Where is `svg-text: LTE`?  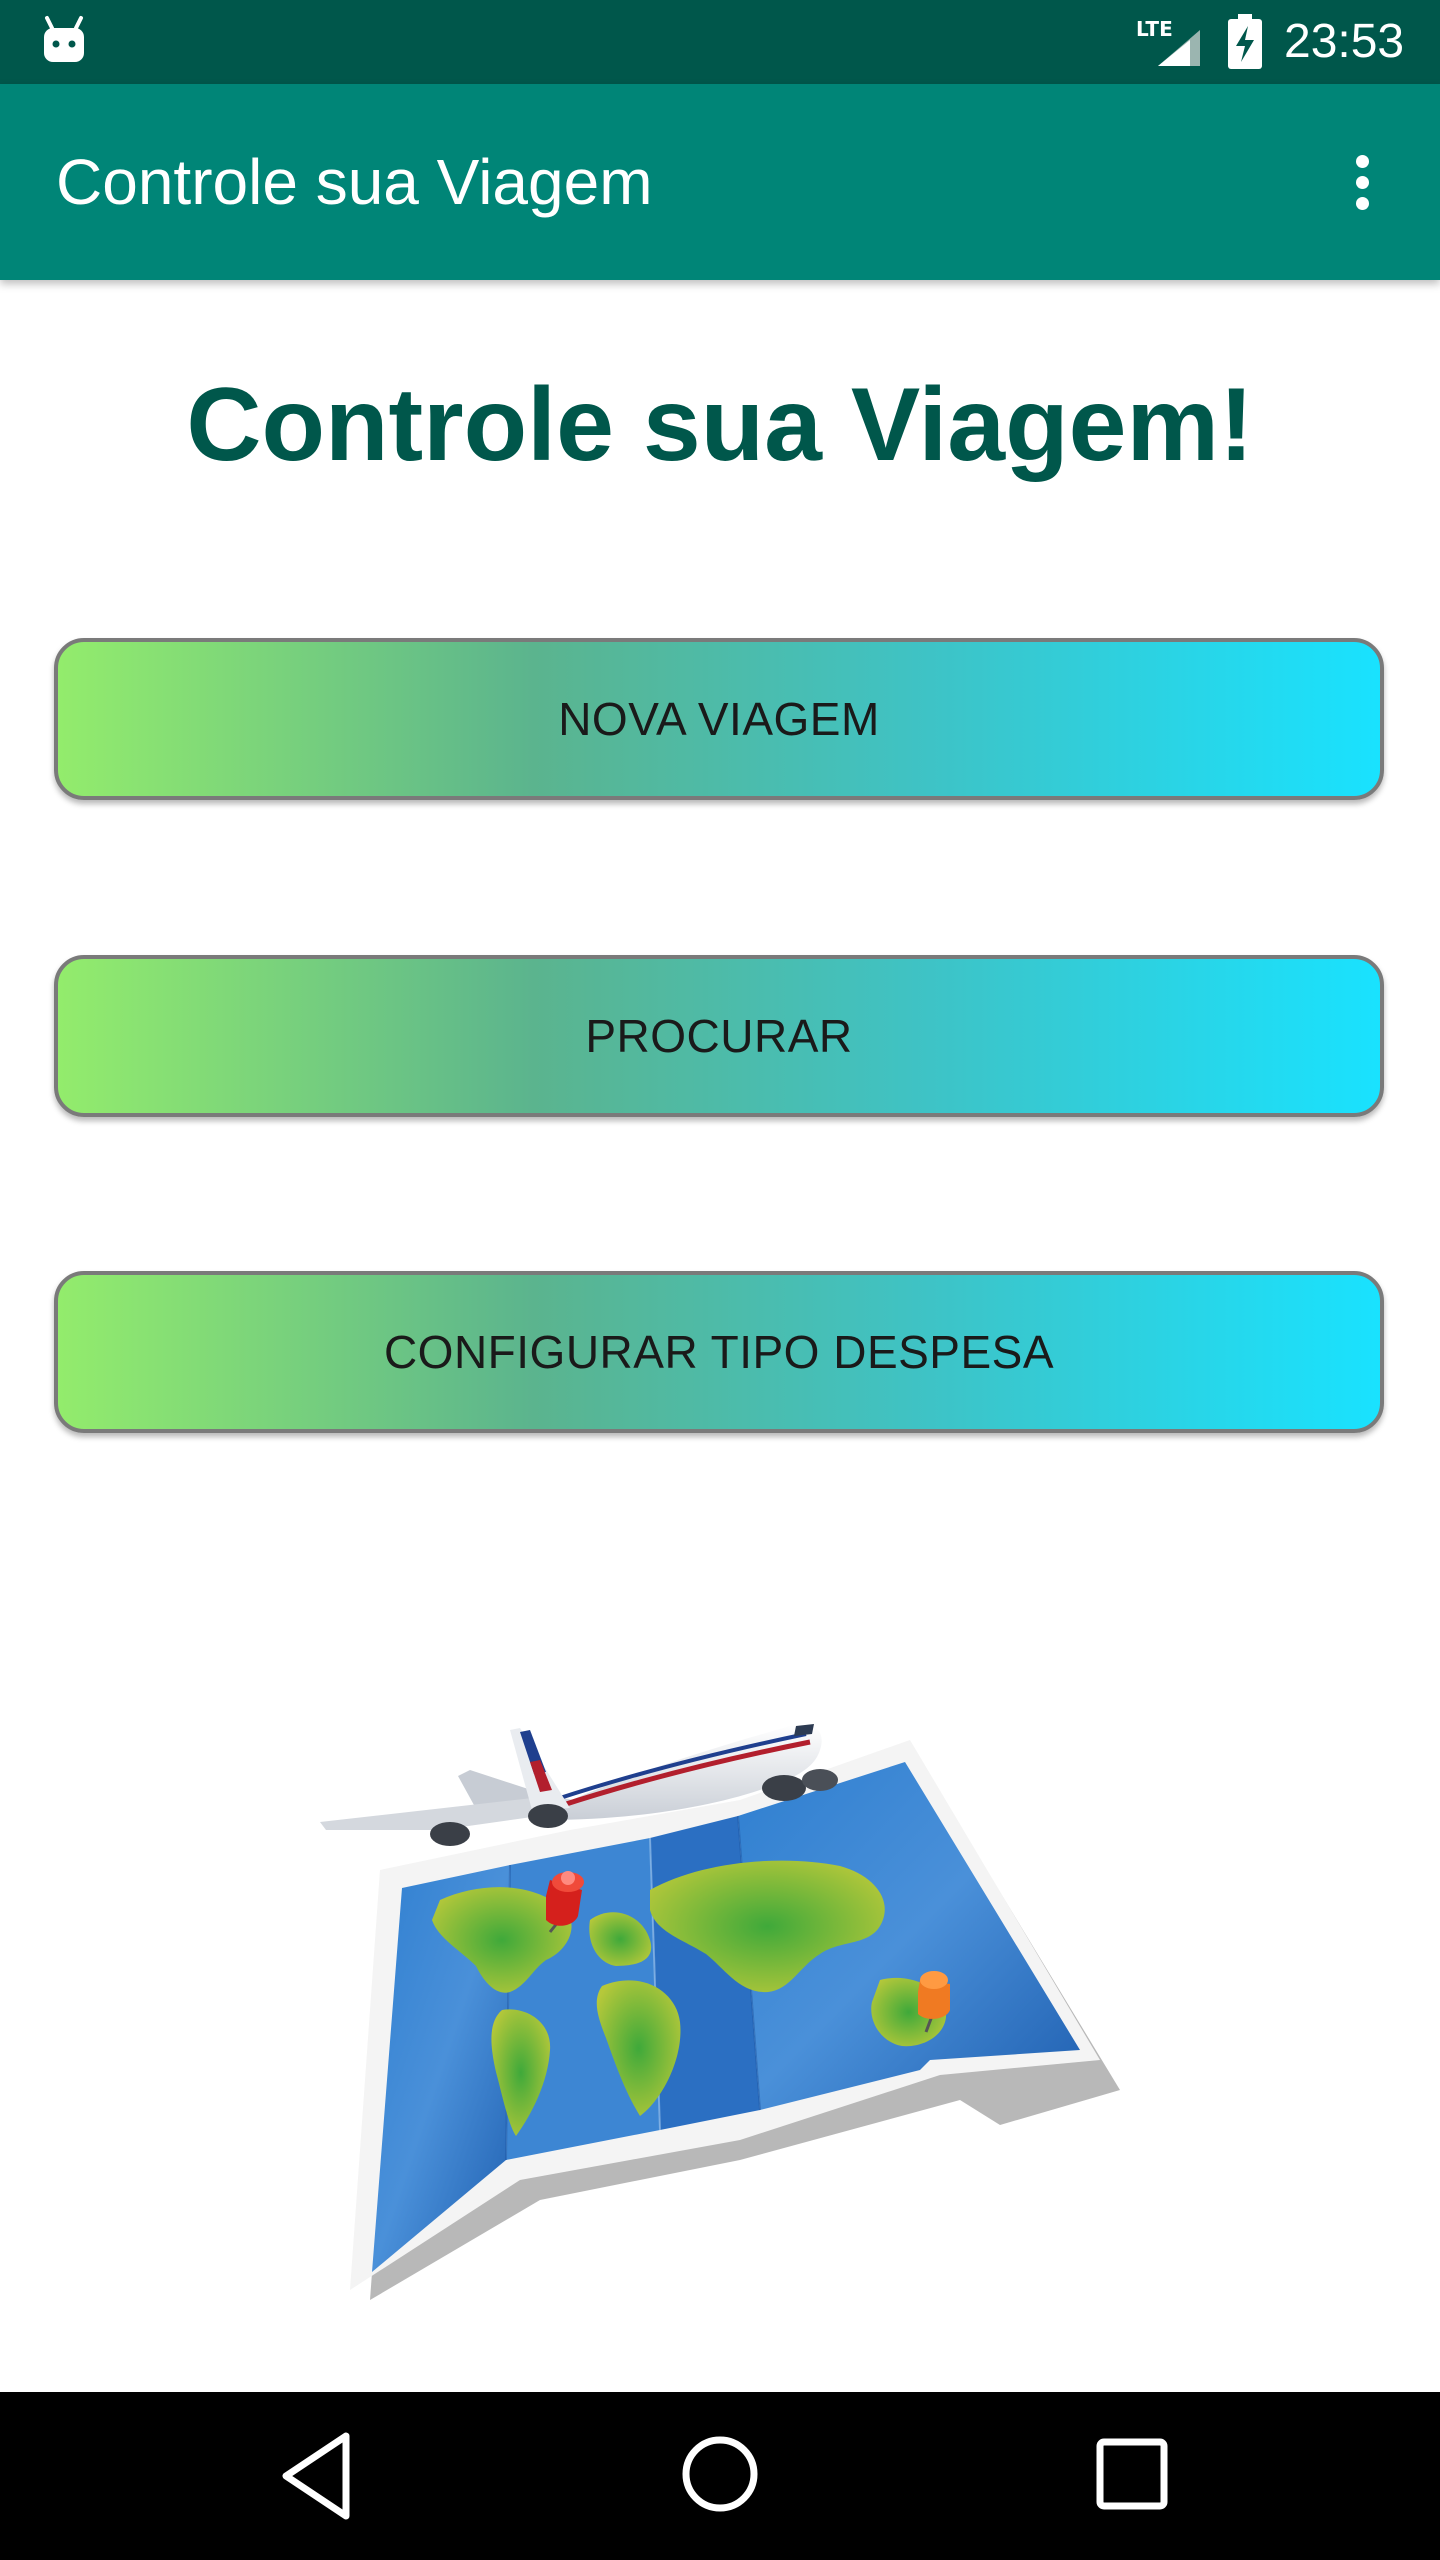 svg-text: LTE is located at coordinates (1154, 29).